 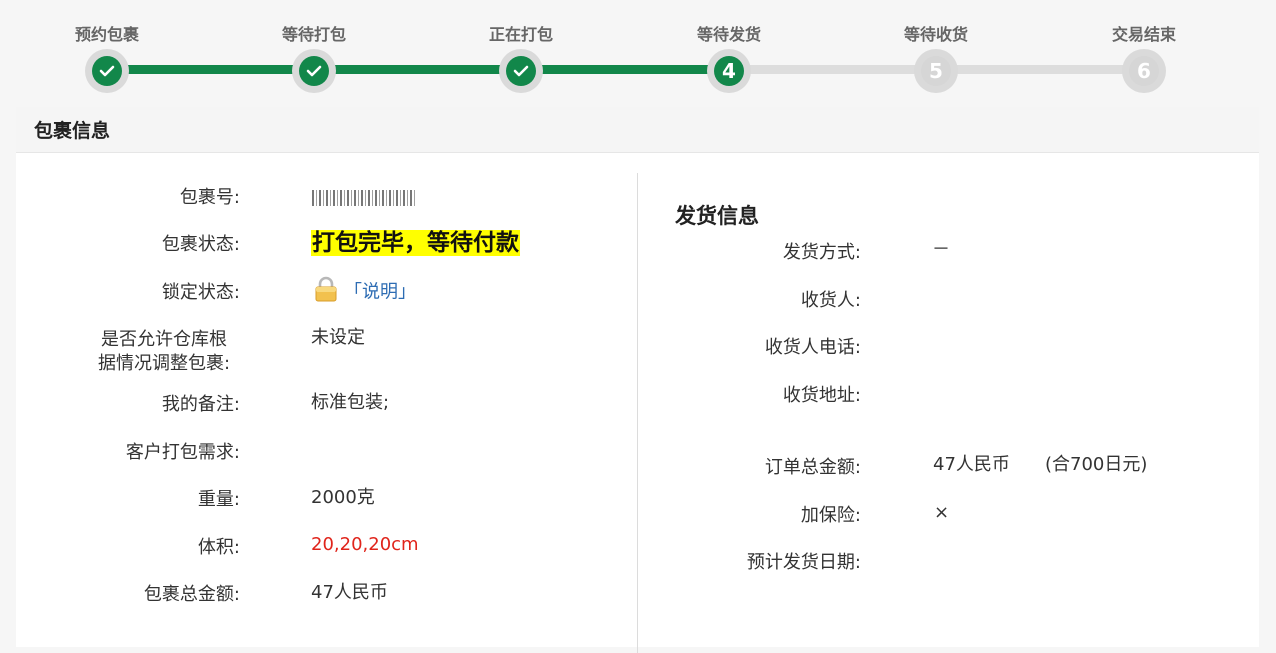 I want to click on lock-status-value: 「说明」, so click(x=365, y=292).